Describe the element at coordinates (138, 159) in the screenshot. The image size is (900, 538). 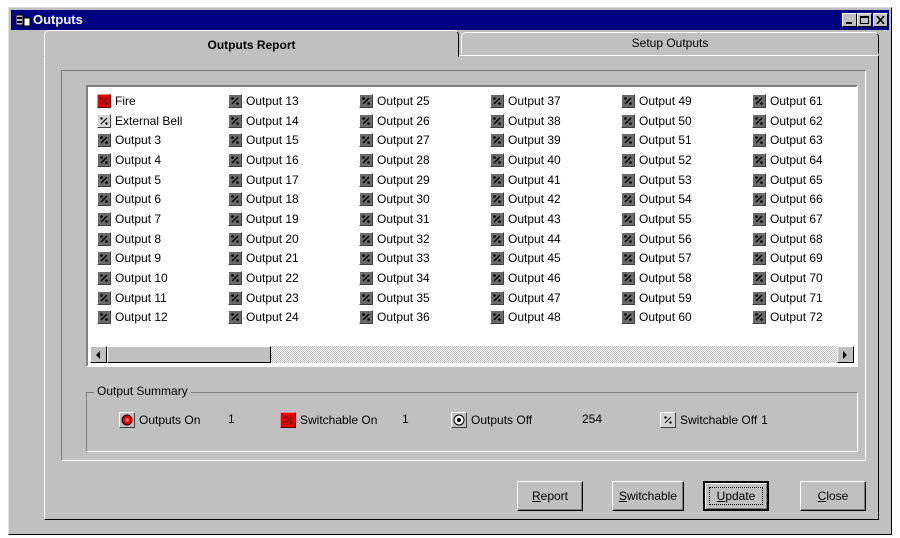
I see `output-label: Output 4` at that location.